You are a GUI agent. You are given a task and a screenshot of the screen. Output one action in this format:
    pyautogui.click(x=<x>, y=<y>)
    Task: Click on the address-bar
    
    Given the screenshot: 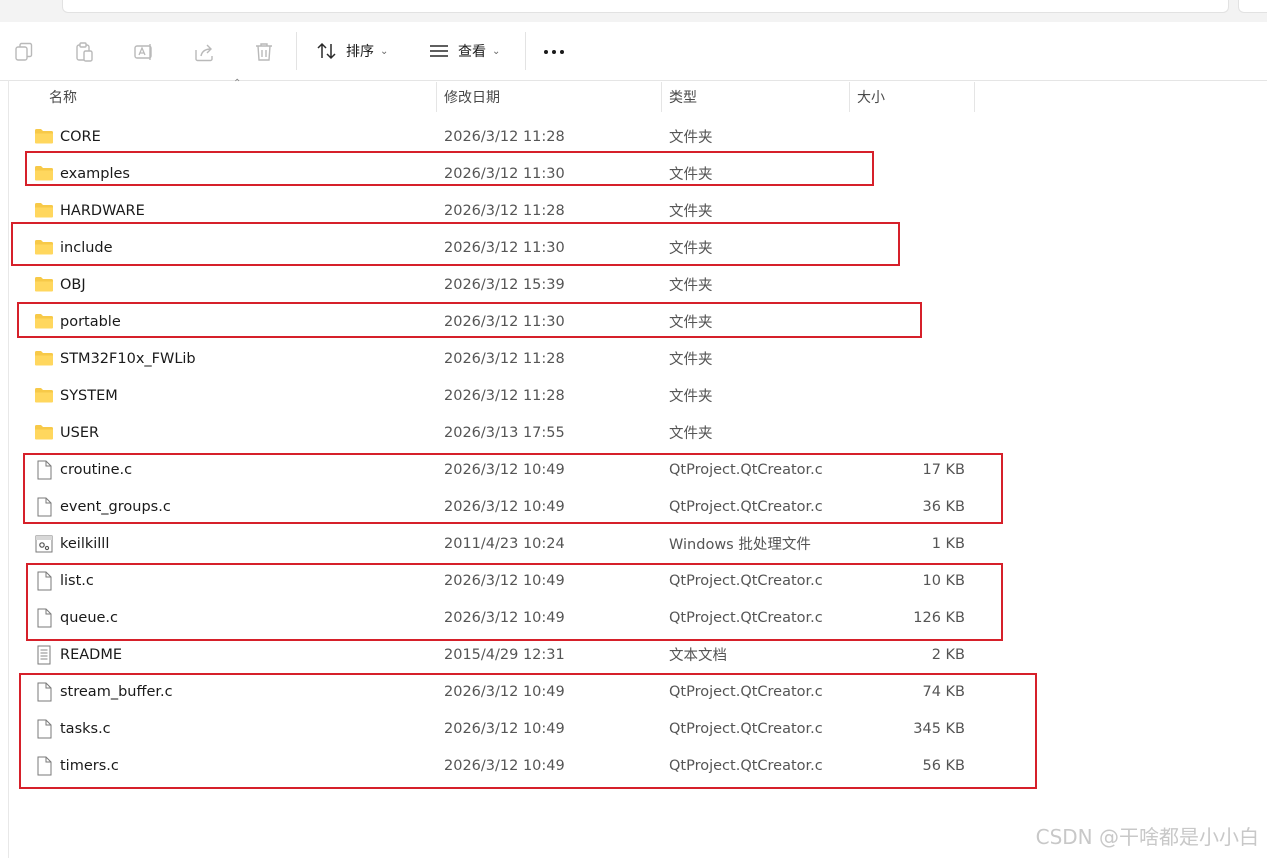 What is the action you would take?
    pyautogui.click(x=645, y=6)
    